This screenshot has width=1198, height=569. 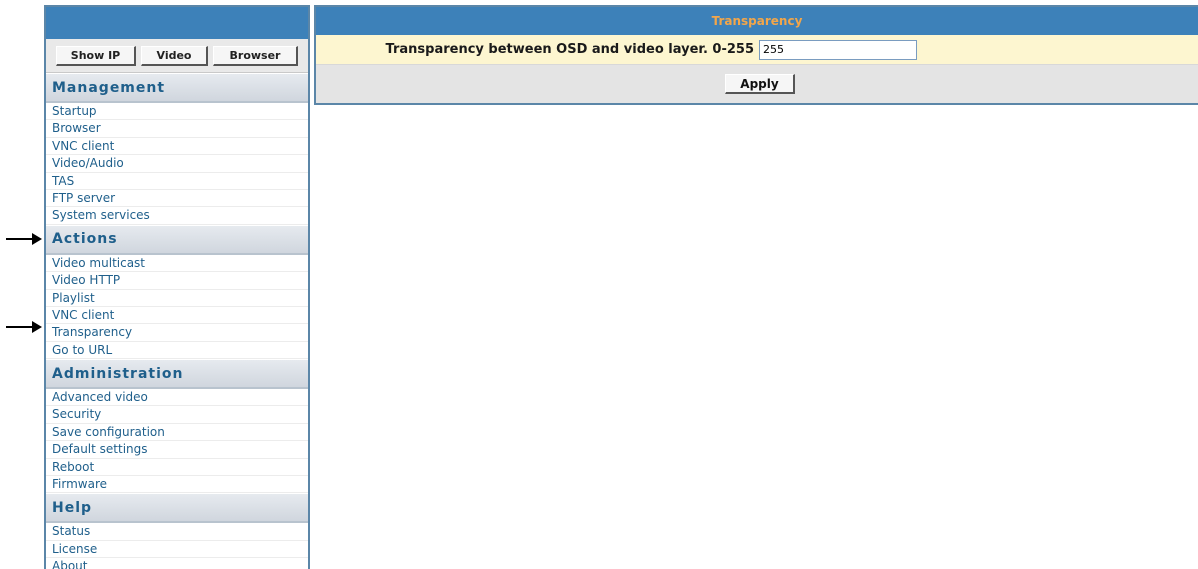 I want to click on help-menu: Status License About, so click(x=177, y=546).